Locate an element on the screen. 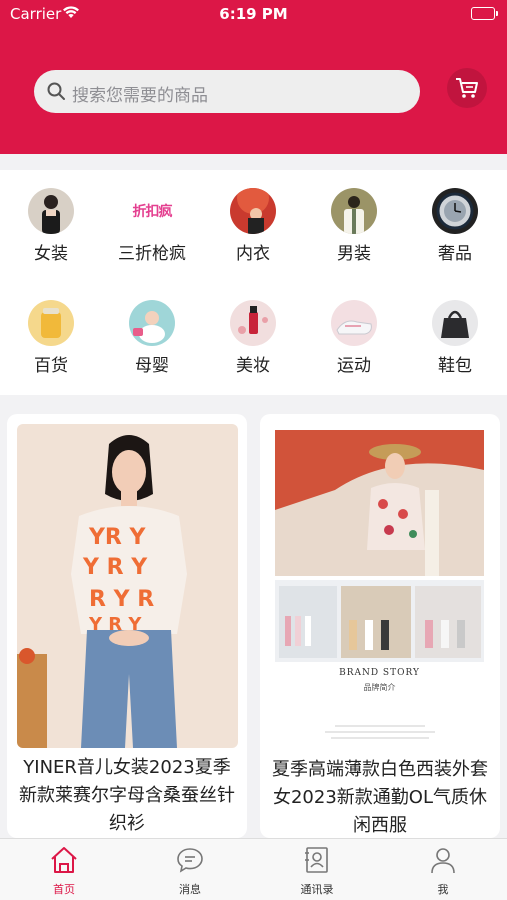 Image resolution: width=507 pixels, height=900 pixels. womens-clothing-icon is located at coordinates (51, 211).